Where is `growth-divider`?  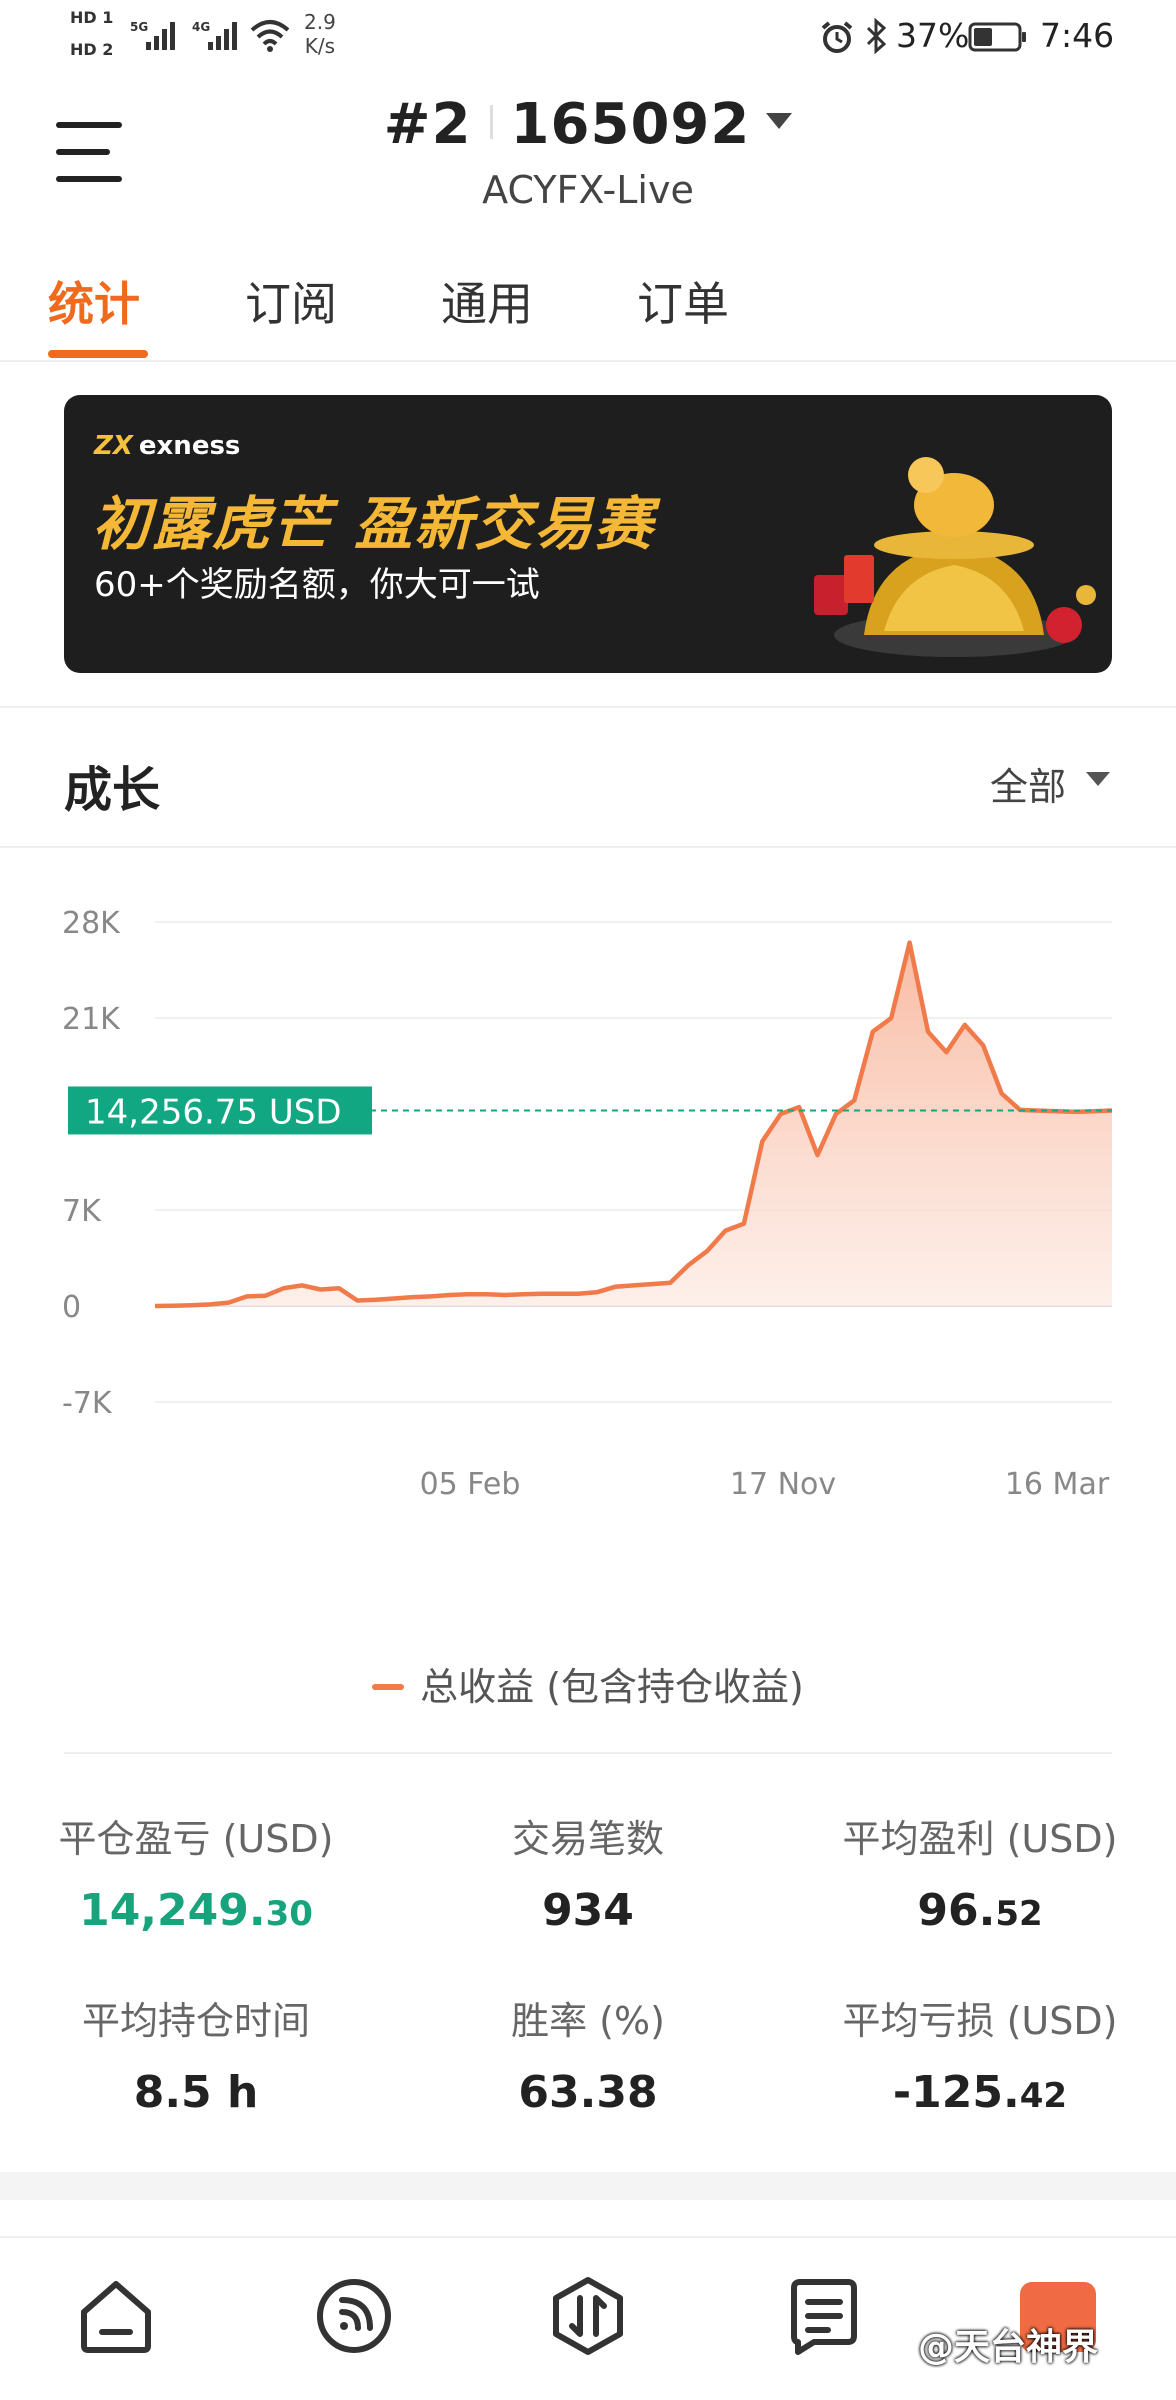
growth-divider is located at coordinates (588, 847).